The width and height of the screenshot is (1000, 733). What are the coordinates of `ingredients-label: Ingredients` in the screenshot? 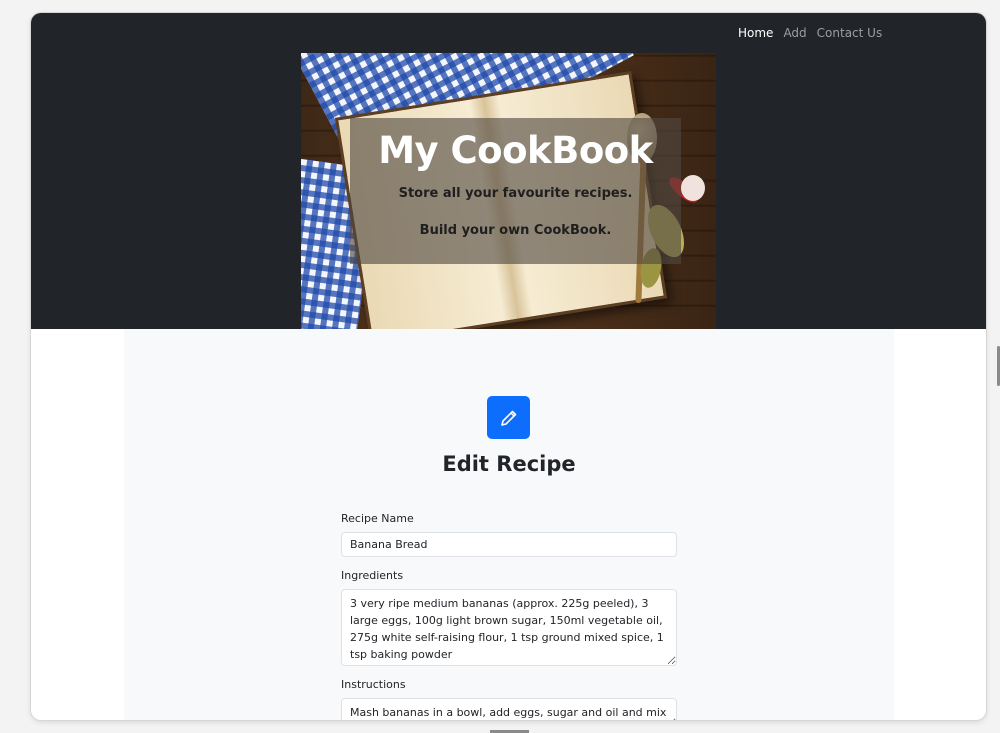 It's located at (372, 575).